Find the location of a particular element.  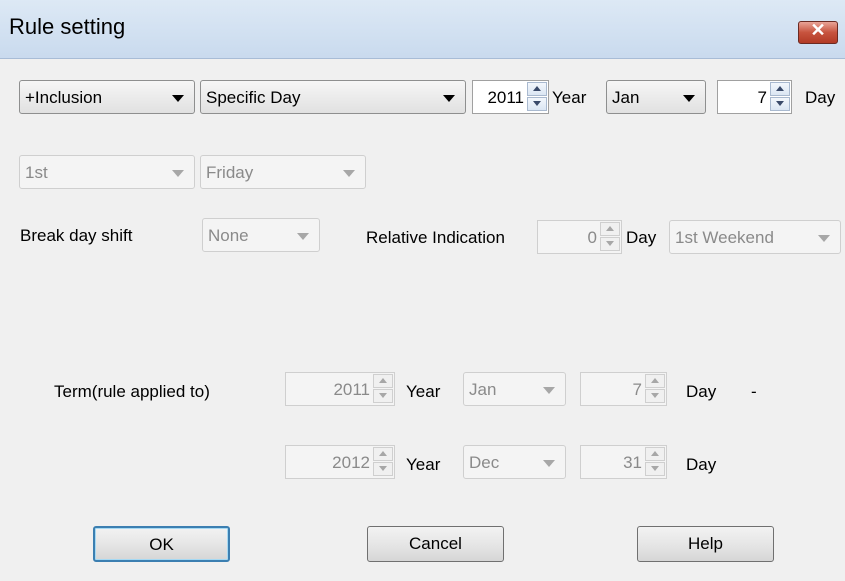

term-start-year-label: Year is located at coordinates (423, 391).